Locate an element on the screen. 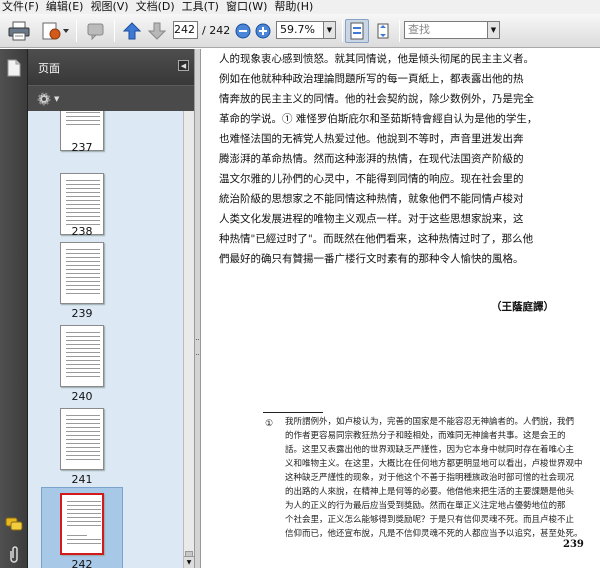  zoom-out-icon is located at coordinates (243, 31).